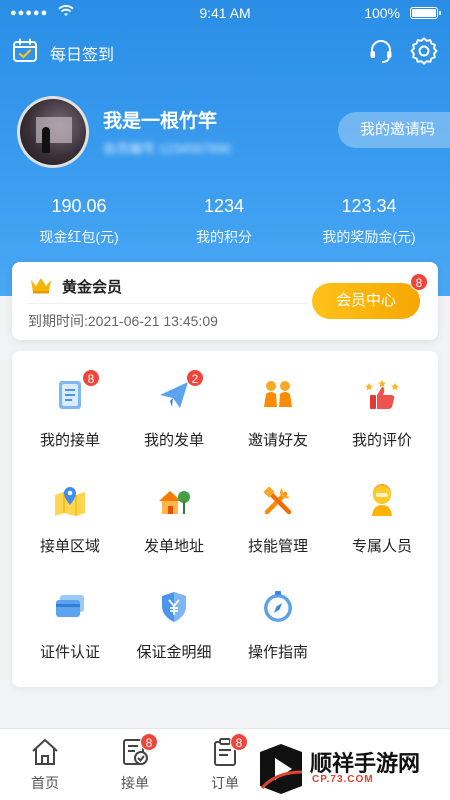 The image size is (450, 800). I want to click on stat-label: 我的奖励金(元), so click(369, 237).